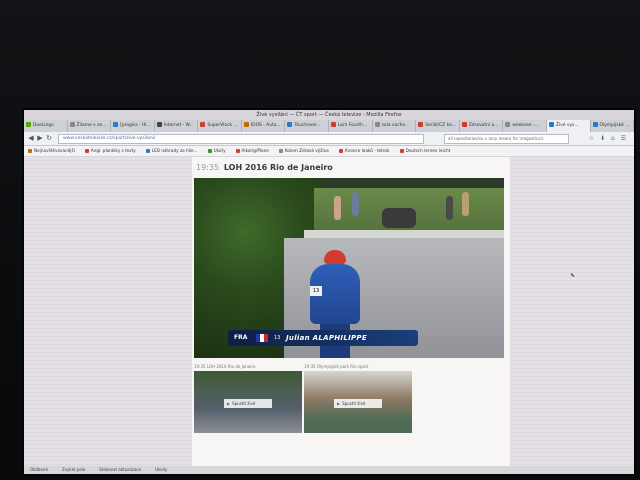  I want to click on tab-0: DuoLingo, so click(46, 126).